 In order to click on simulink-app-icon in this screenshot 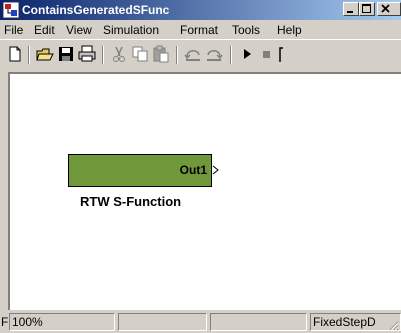, I will do `click(11, 10)`.